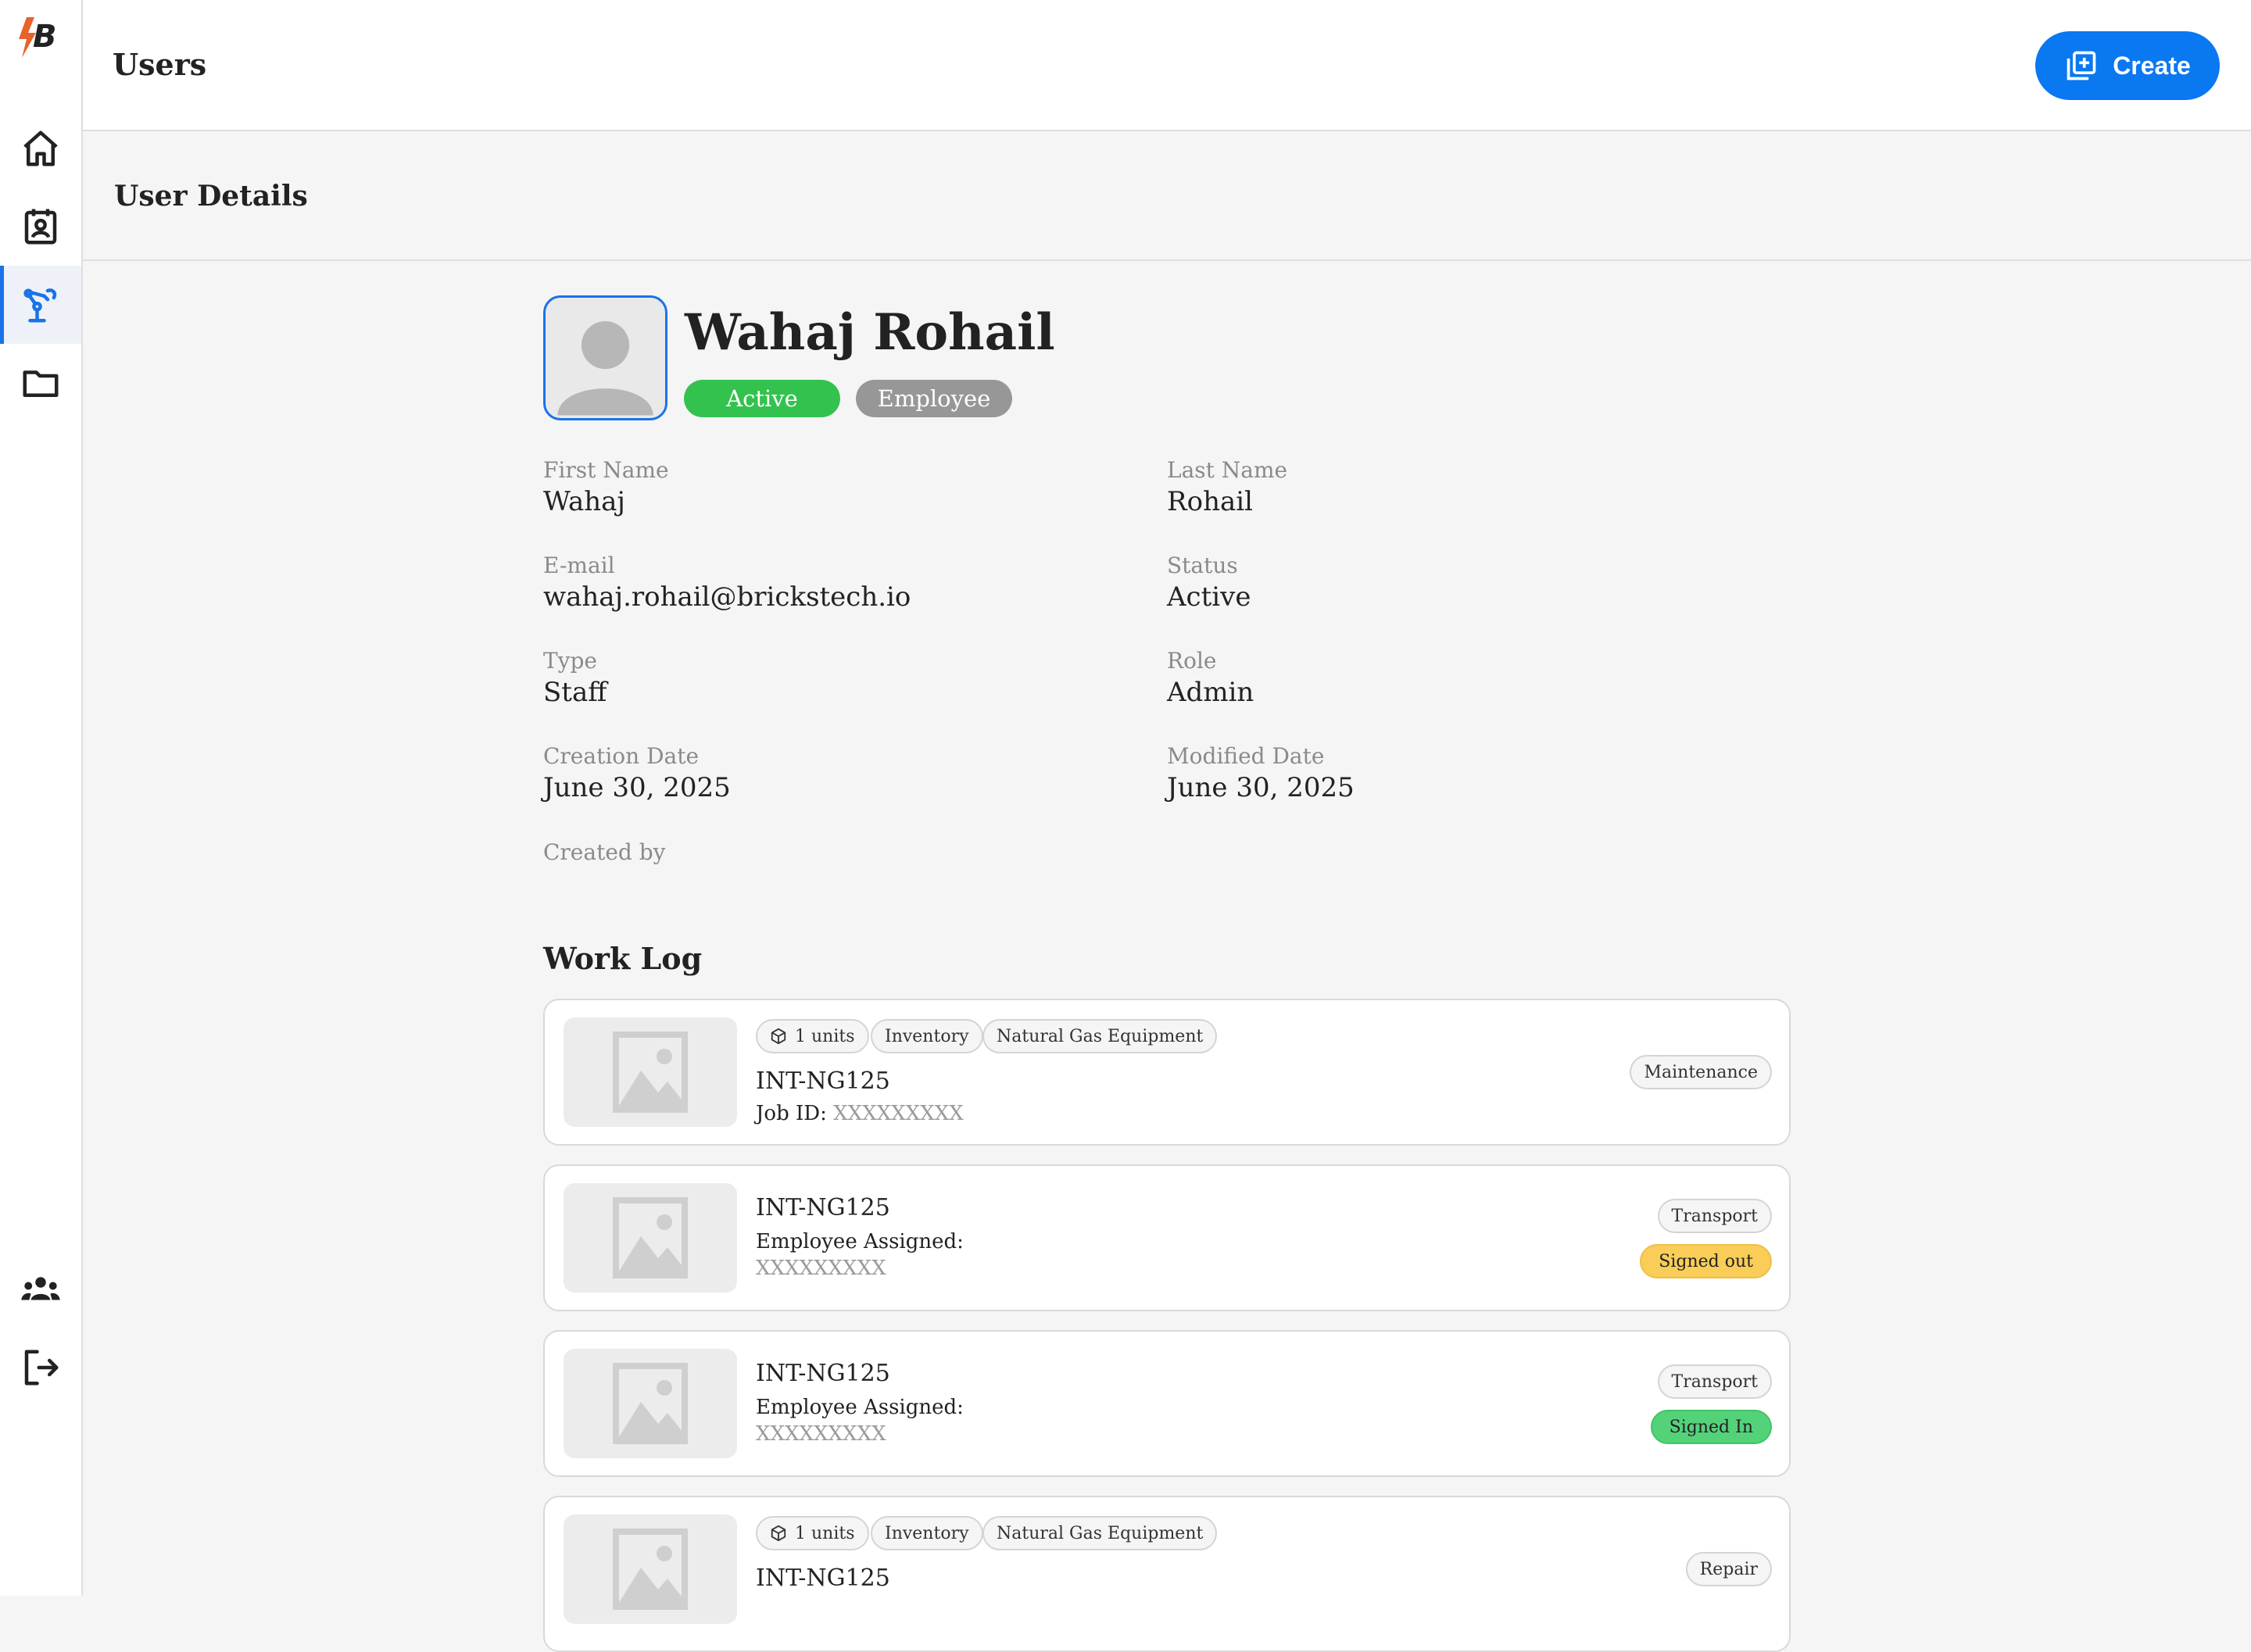 This screenshot has width=2251, height=1652. I want to click on type-label: Type, so click(570, 661).